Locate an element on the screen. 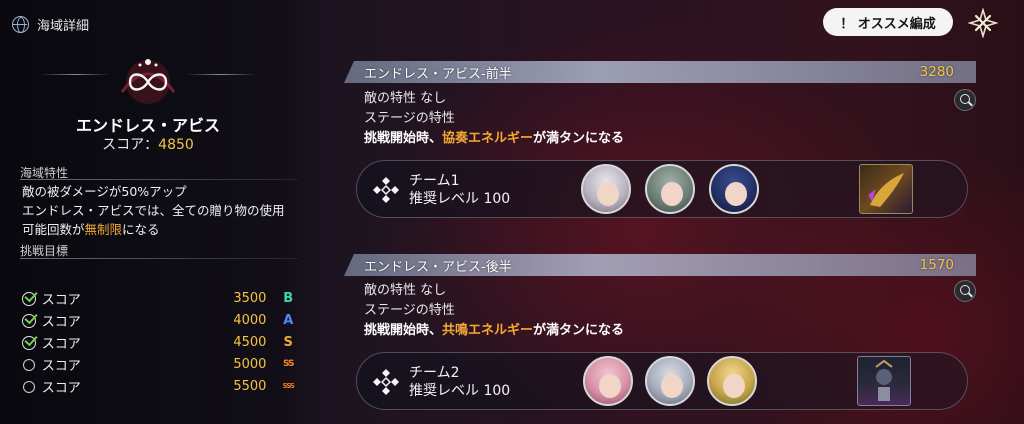 This screenshot has width=1024, height=424. half2-banner: エンドレス・アビス-後半 1570 is located at coordinates (660, 265).